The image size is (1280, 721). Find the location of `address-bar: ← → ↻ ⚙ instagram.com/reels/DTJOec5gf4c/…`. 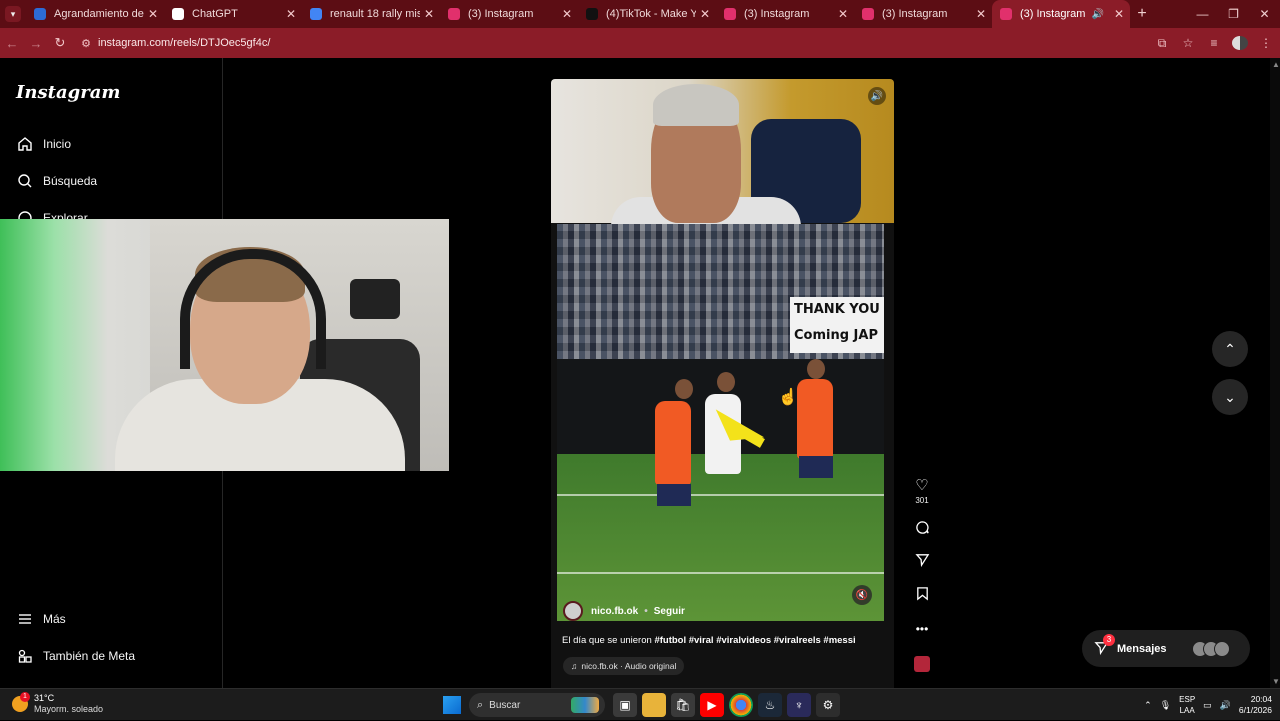

address-bar: ← → ↻ ⚙ instagram.com/reels/DTJOec5gf4c/… is located at coordinates (640, 43).